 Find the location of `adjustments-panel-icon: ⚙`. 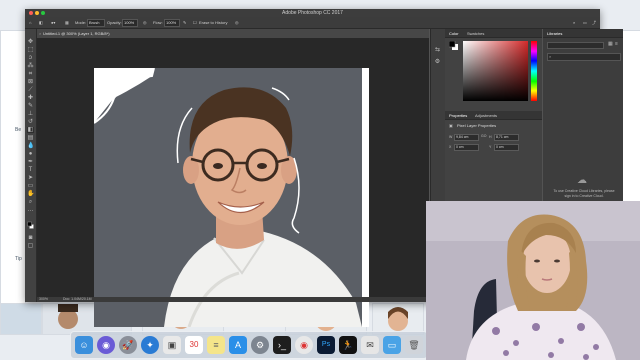

adjustments-panel-icon: ⚙ is located at coordinates (437, 62).